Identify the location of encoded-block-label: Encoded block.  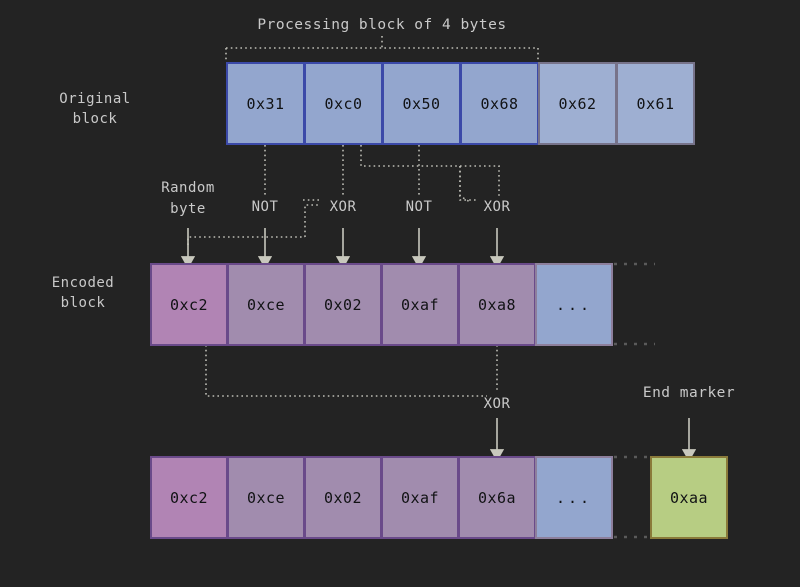
(83, 293).